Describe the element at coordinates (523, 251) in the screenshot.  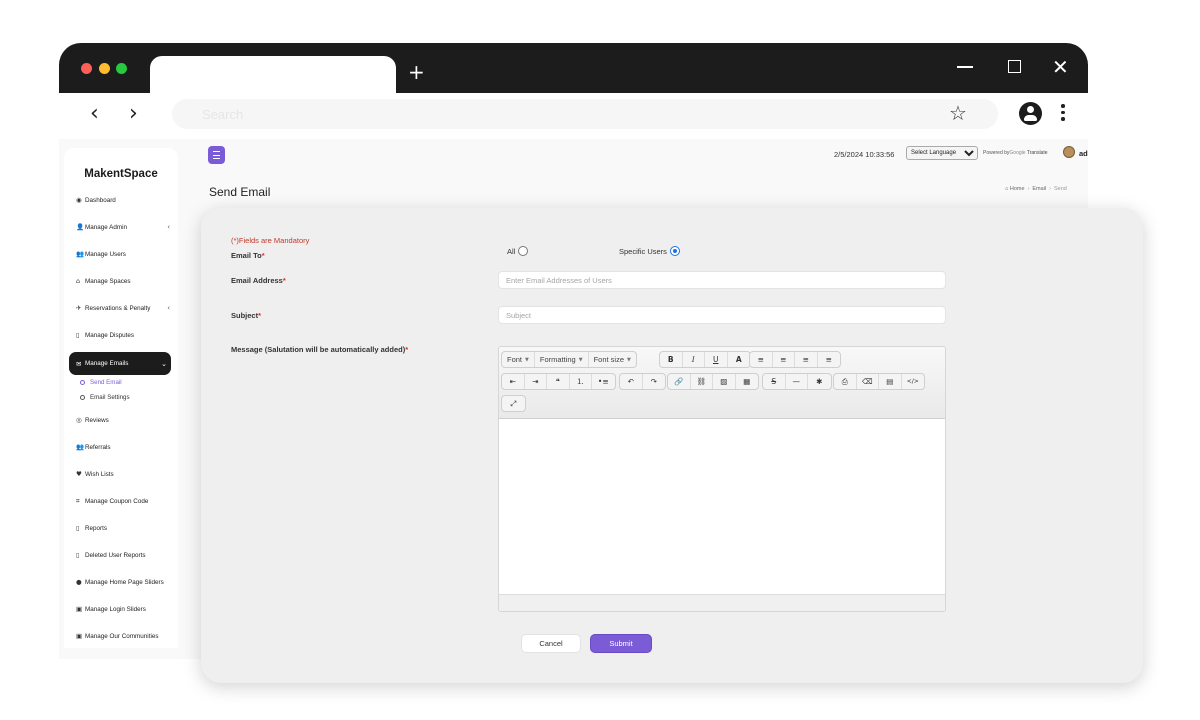
I see `radio-all-input` at that location.